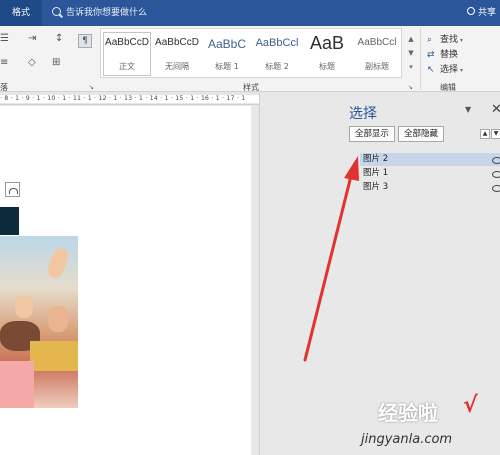 This screenshot has height=455, width=500. I want to click on editing-group: ⌕ 查找 ▾ ⇄ 替换 ↖ 选择 ▾, so click(460, 59).